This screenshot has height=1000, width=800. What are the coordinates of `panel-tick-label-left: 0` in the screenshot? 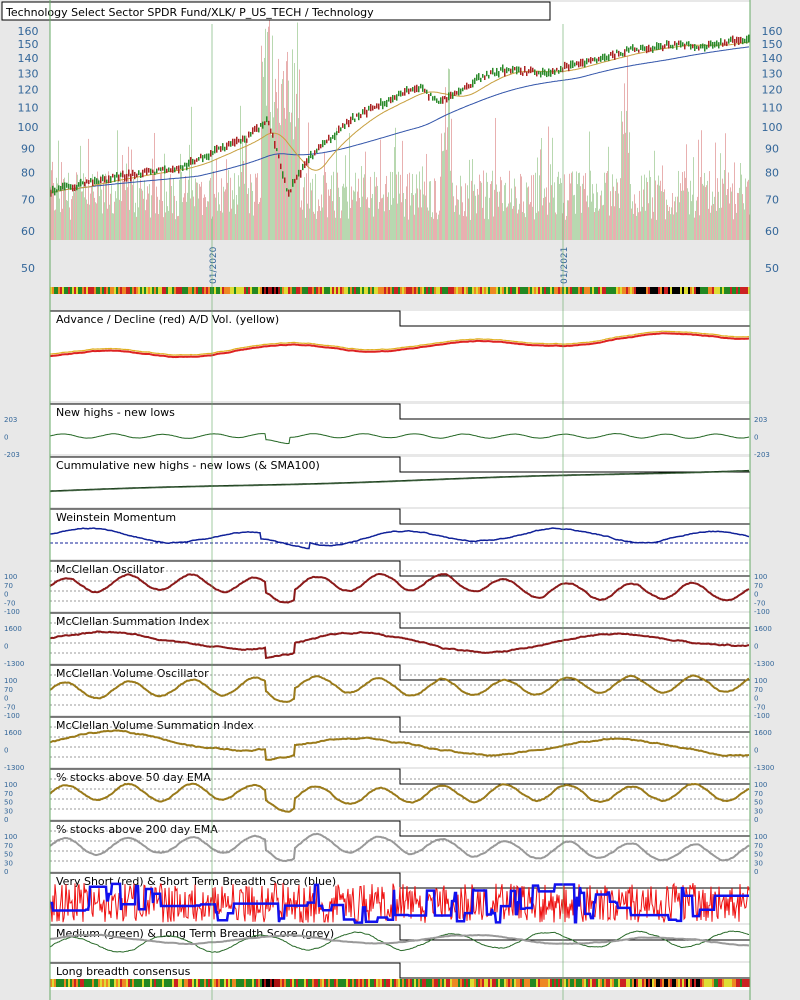 It's located at (6, 872).